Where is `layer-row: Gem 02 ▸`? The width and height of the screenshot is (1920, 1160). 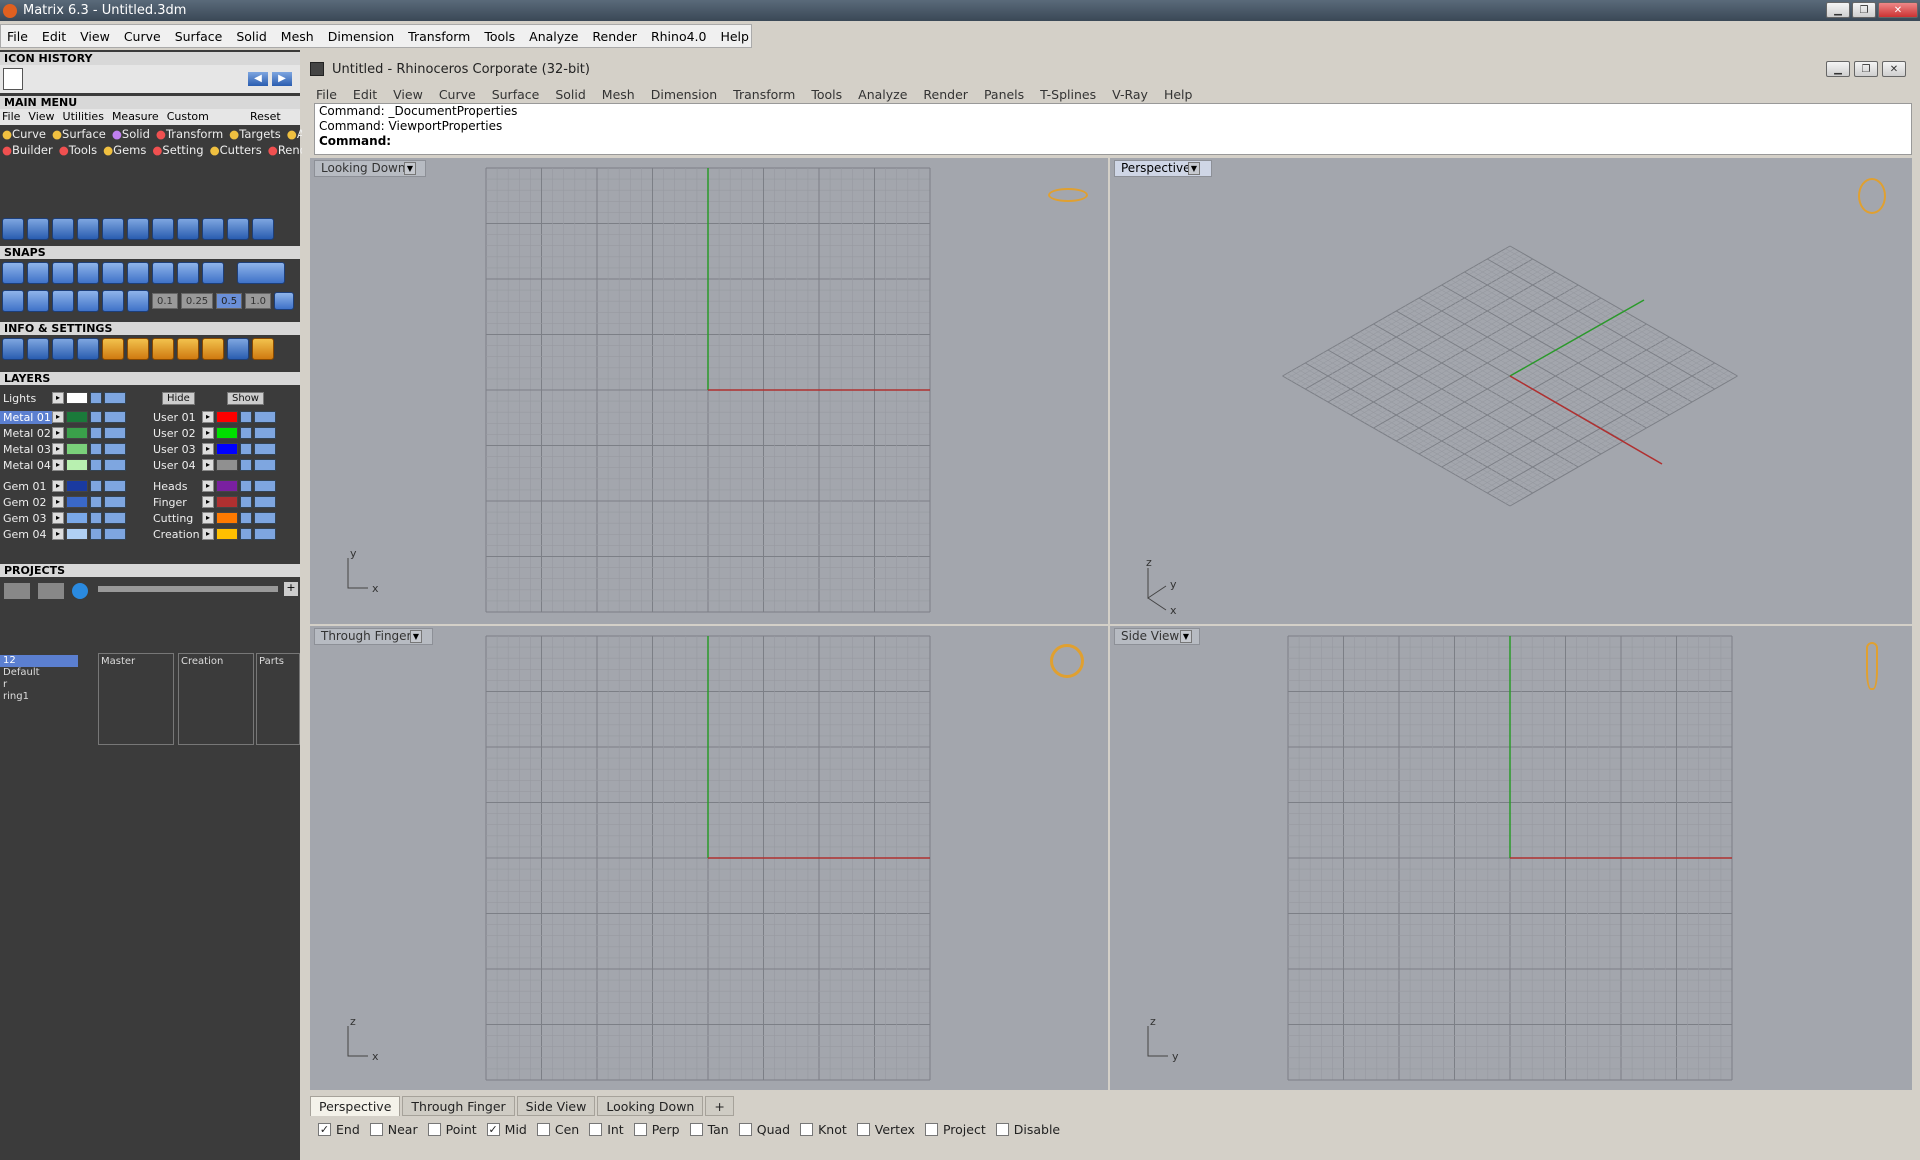
layer-row: Gem 02 ▸ is located at coordinates (63, 502).